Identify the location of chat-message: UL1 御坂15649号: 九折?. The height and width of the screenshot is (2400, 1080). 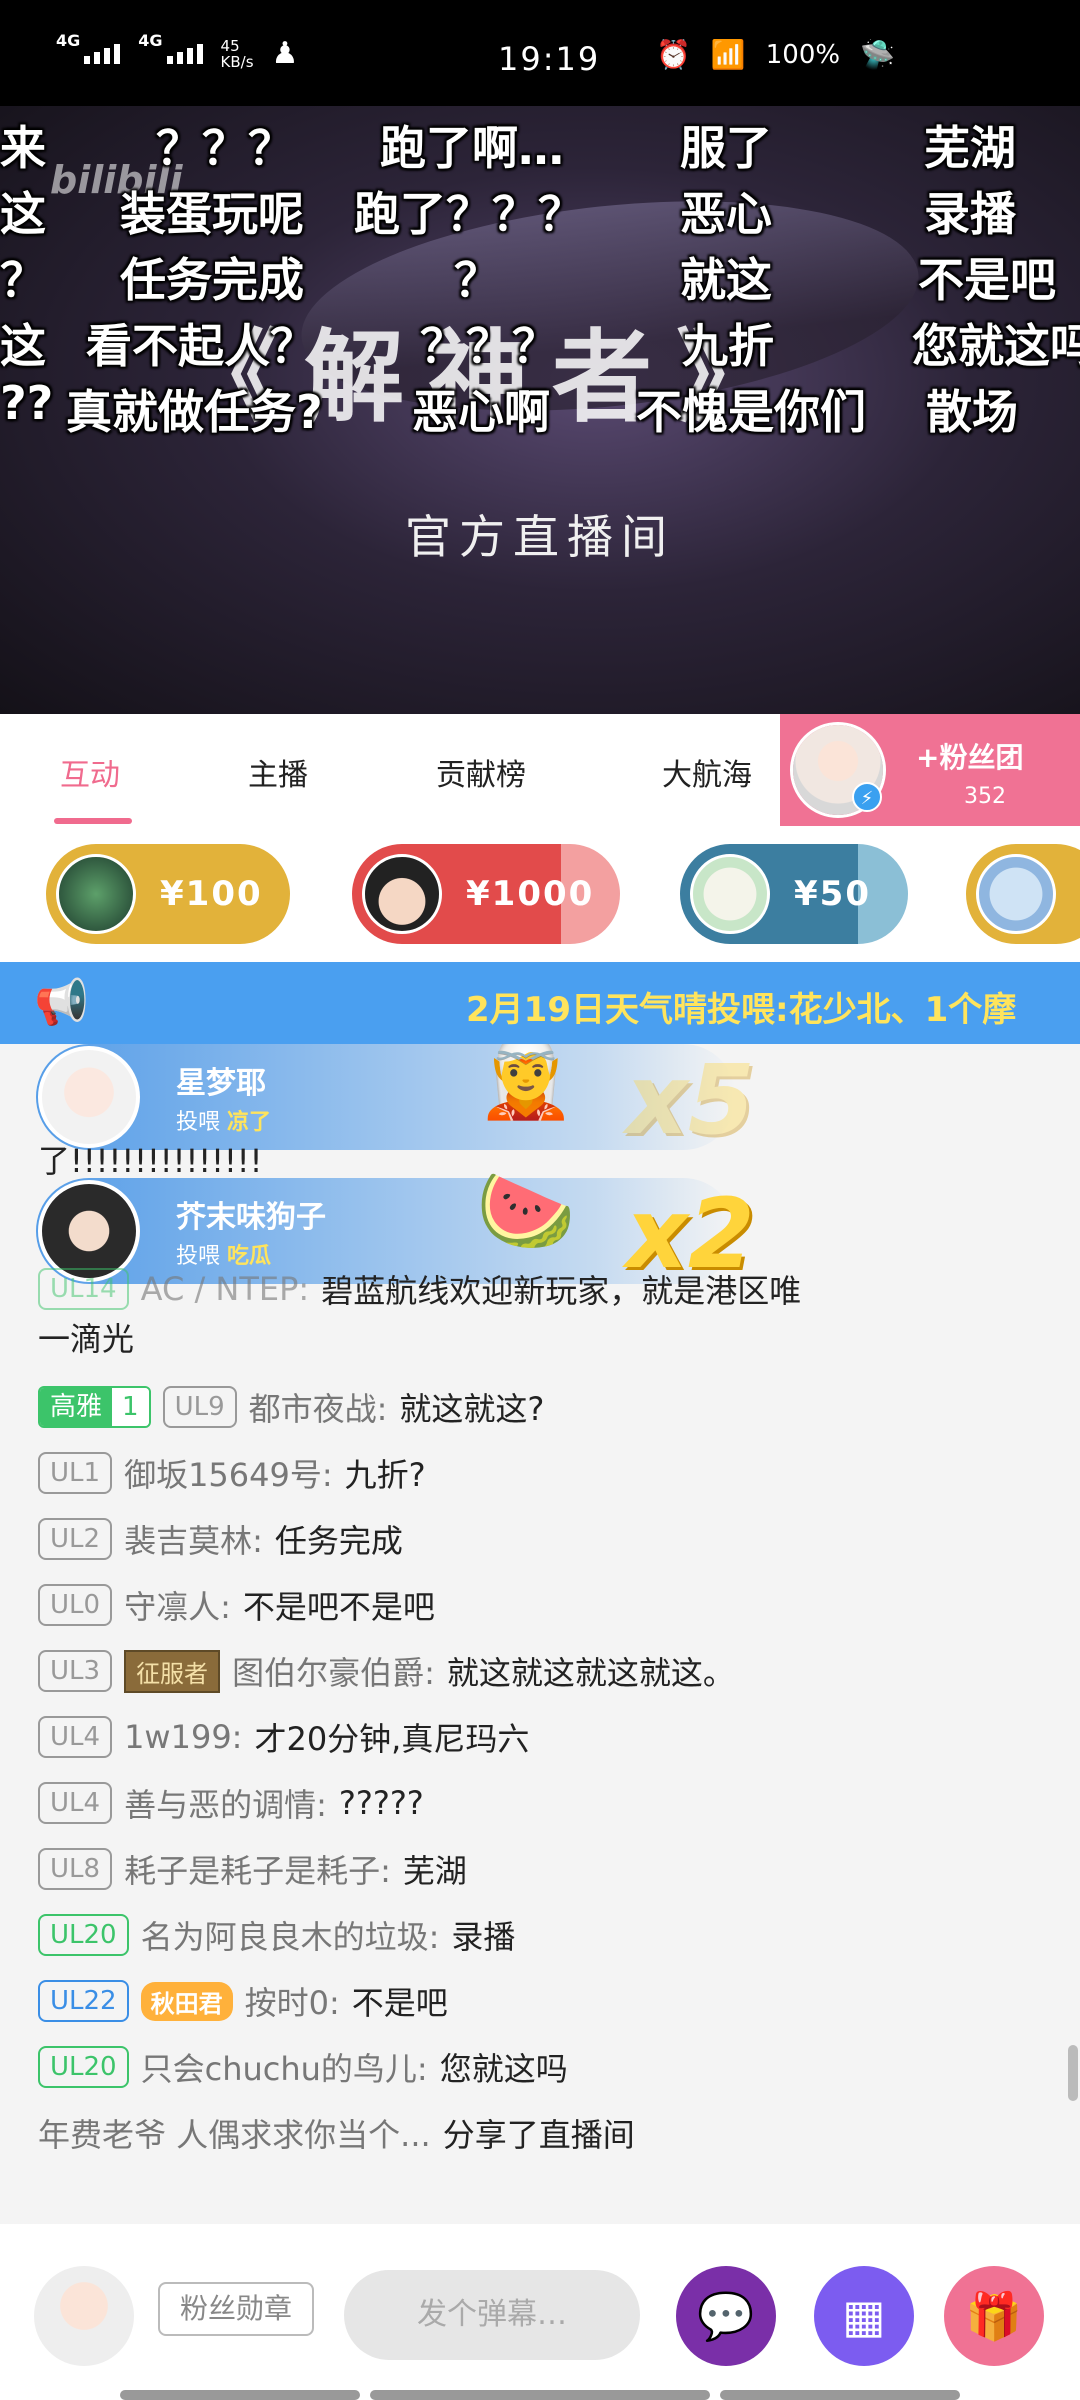
(232, 1473).